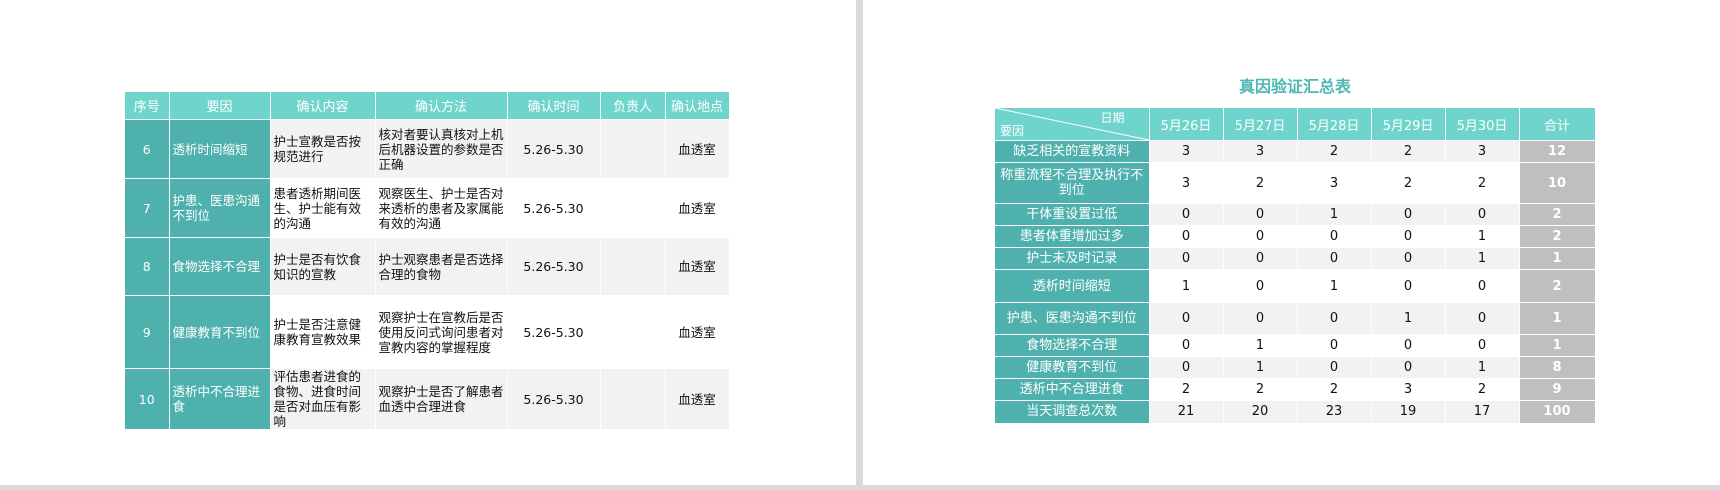 This screenshot has height=490, width=1720. I want to click on row-cause: 透析时间缩短, so click(220, 149).